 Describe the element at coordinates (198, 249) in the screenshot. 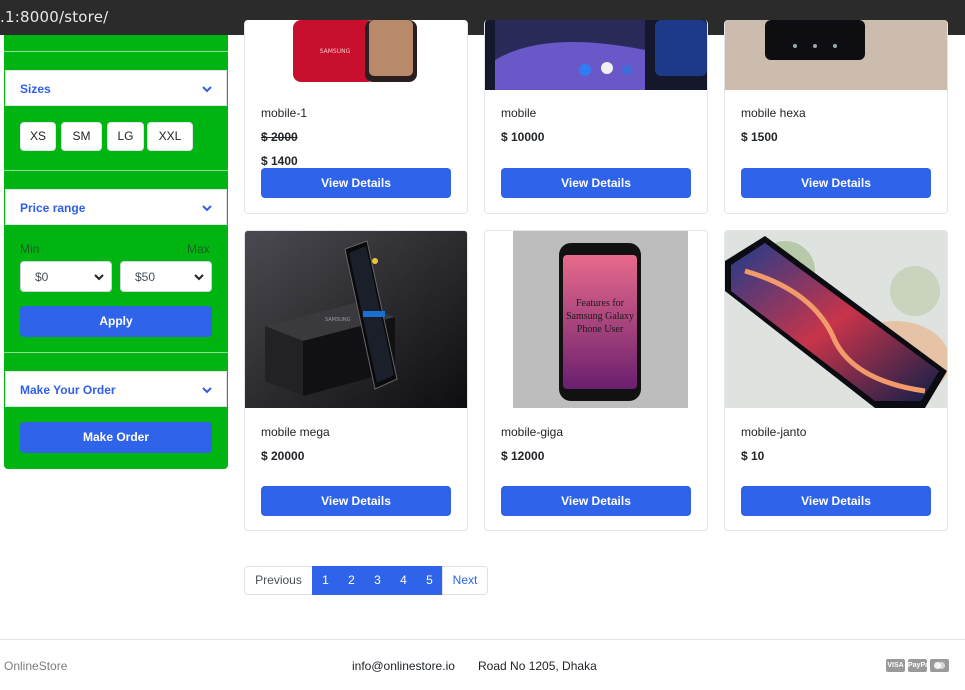

I see `max-label: Max` at that location.